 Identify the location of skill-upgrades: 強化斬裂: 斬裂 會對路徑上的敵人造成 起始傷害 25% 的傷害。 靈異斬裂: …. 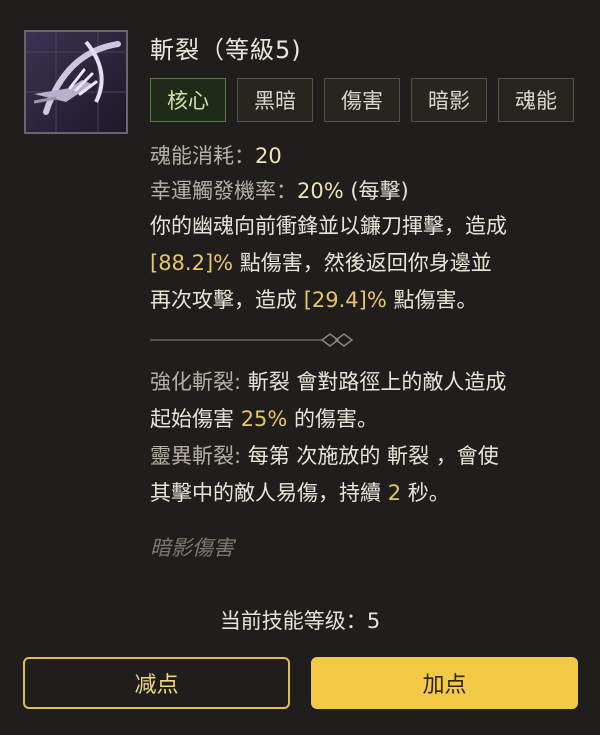
(370, 438).